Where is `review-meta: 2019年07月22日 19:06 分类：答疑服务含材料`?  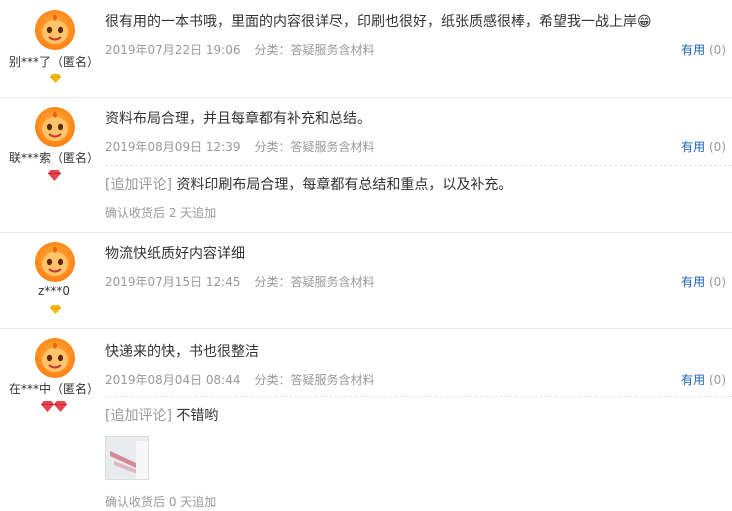 review-meta: 2019年07月22日 19:06 分类：答疑服务含材料 is located at coordinates (240, 49).